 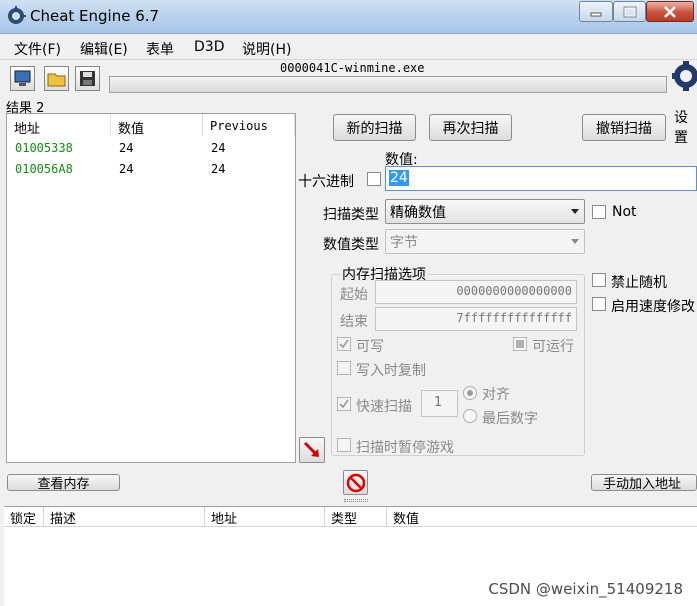 What do you see at coordinates (653, 307) in the screenshot?
I see `enable-speedhack-label: 启用速度修改` at bounding box center [653, 307].